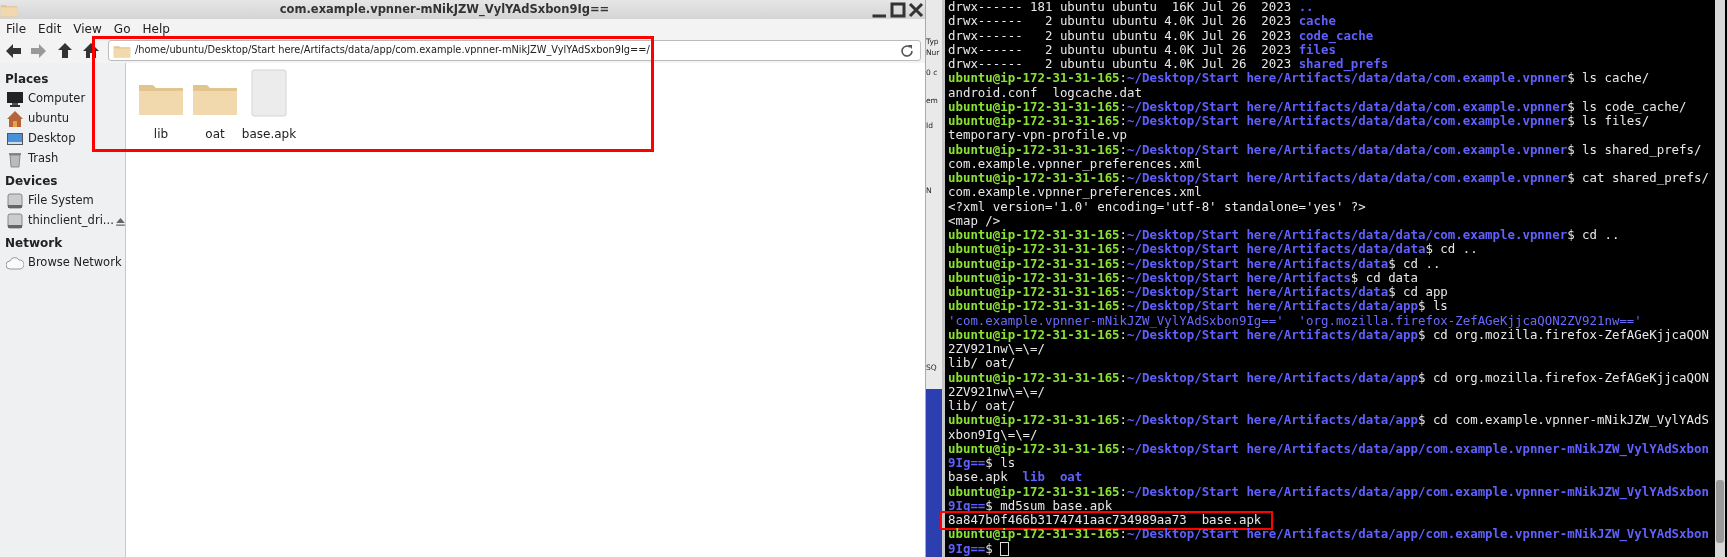 Image resolution: width=1727 pixels, height=557 pixels. Describe the element at coordinates (514, 50) in the screenshot. I see `address-field: /home/ubuntu/Desktop/Start here/Artifacts/data/app/com.example.vpnner-mNikJZW_VylYAdSxbon9Ig==/` at that location.